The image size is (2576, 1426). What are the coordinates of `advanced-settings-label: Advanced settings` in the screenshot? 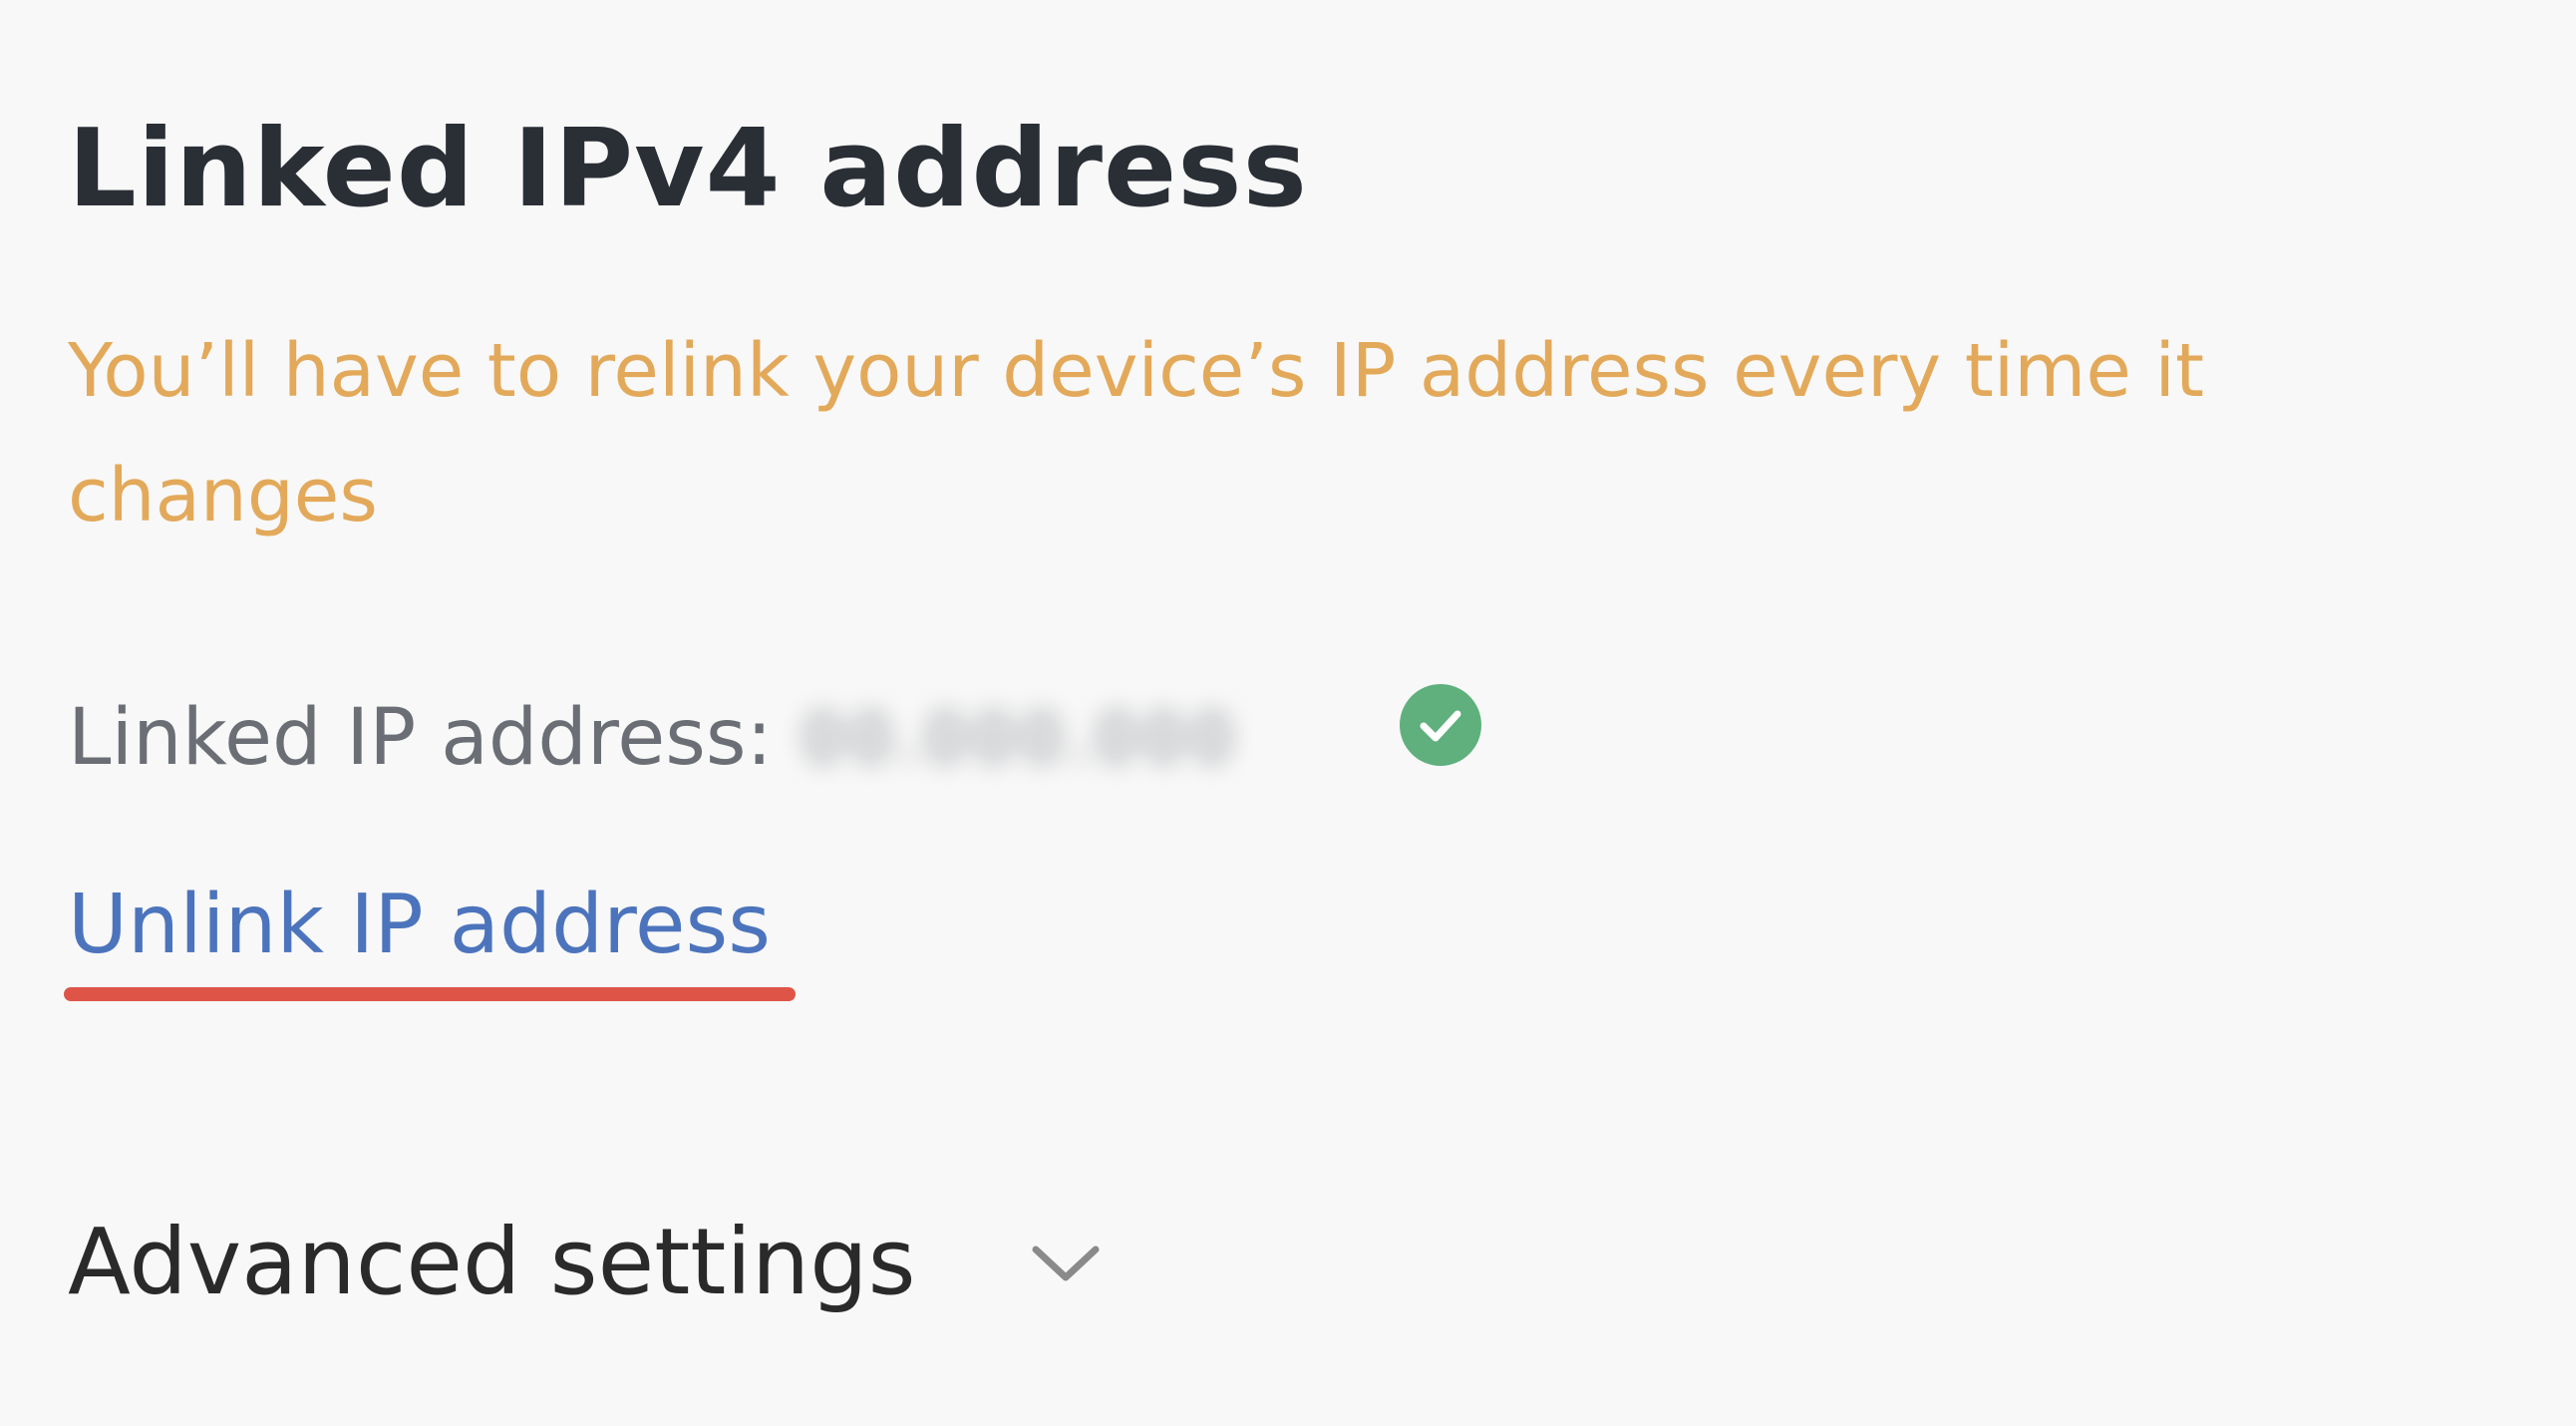 It's located at (492, 1262).